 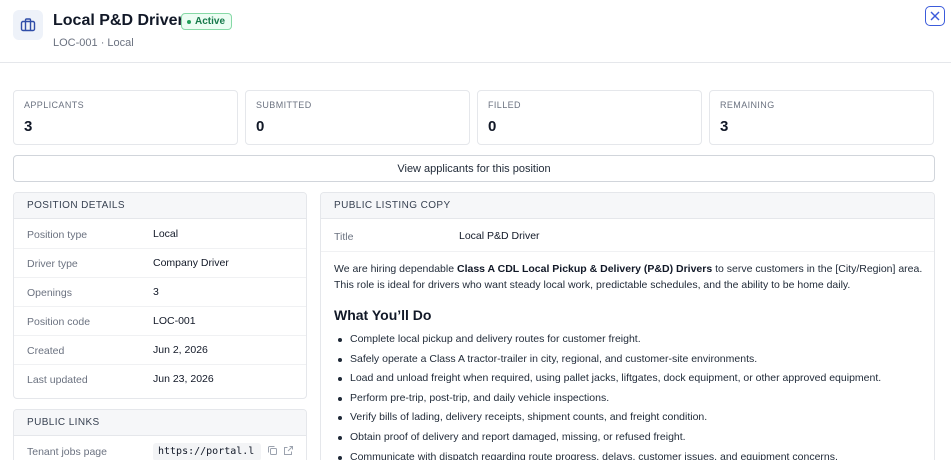 I want to click on status-dot-icon, so click(x=189, y=21).